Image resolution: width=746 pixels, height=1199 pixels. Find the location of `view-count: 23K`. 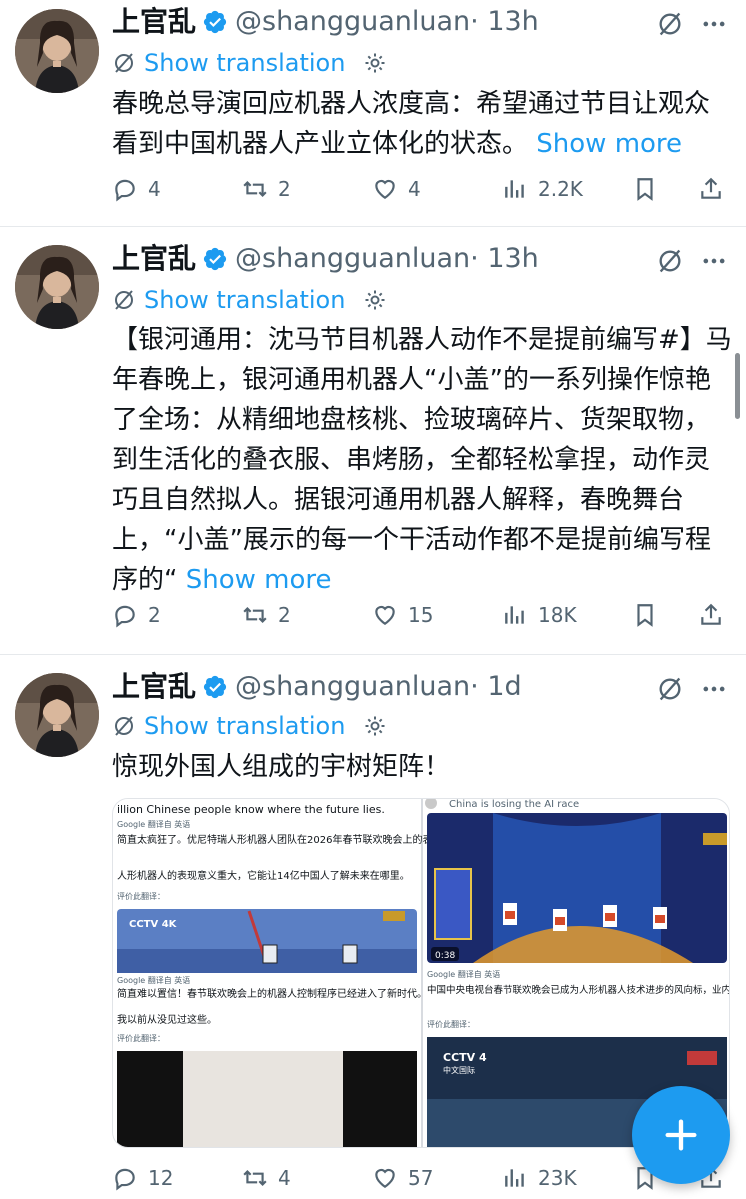

view-count: 23K is located at coordinates (557, 1178).